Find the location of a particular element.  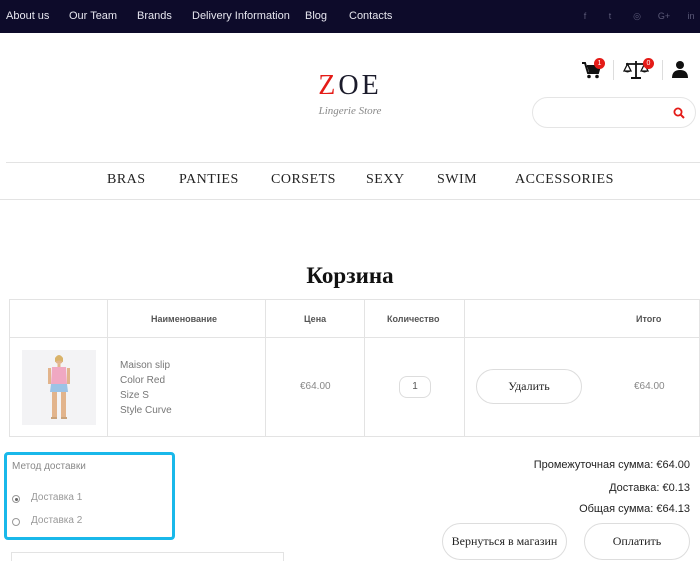

product-image is located at coordinates (59, 387).